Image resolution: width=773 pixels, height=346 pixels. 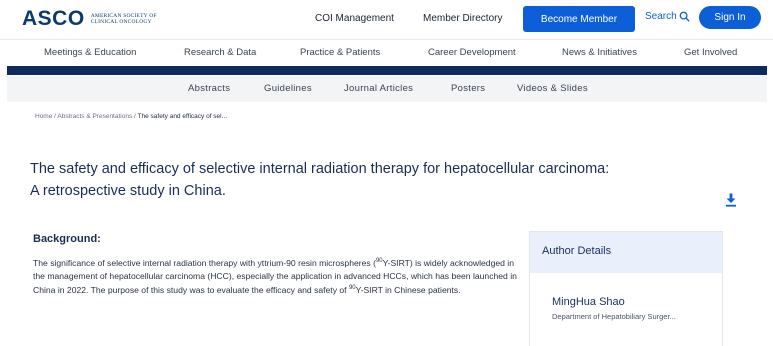 I want to click on title-line-2: A retrospective study in China., so click(x=128, y=191).